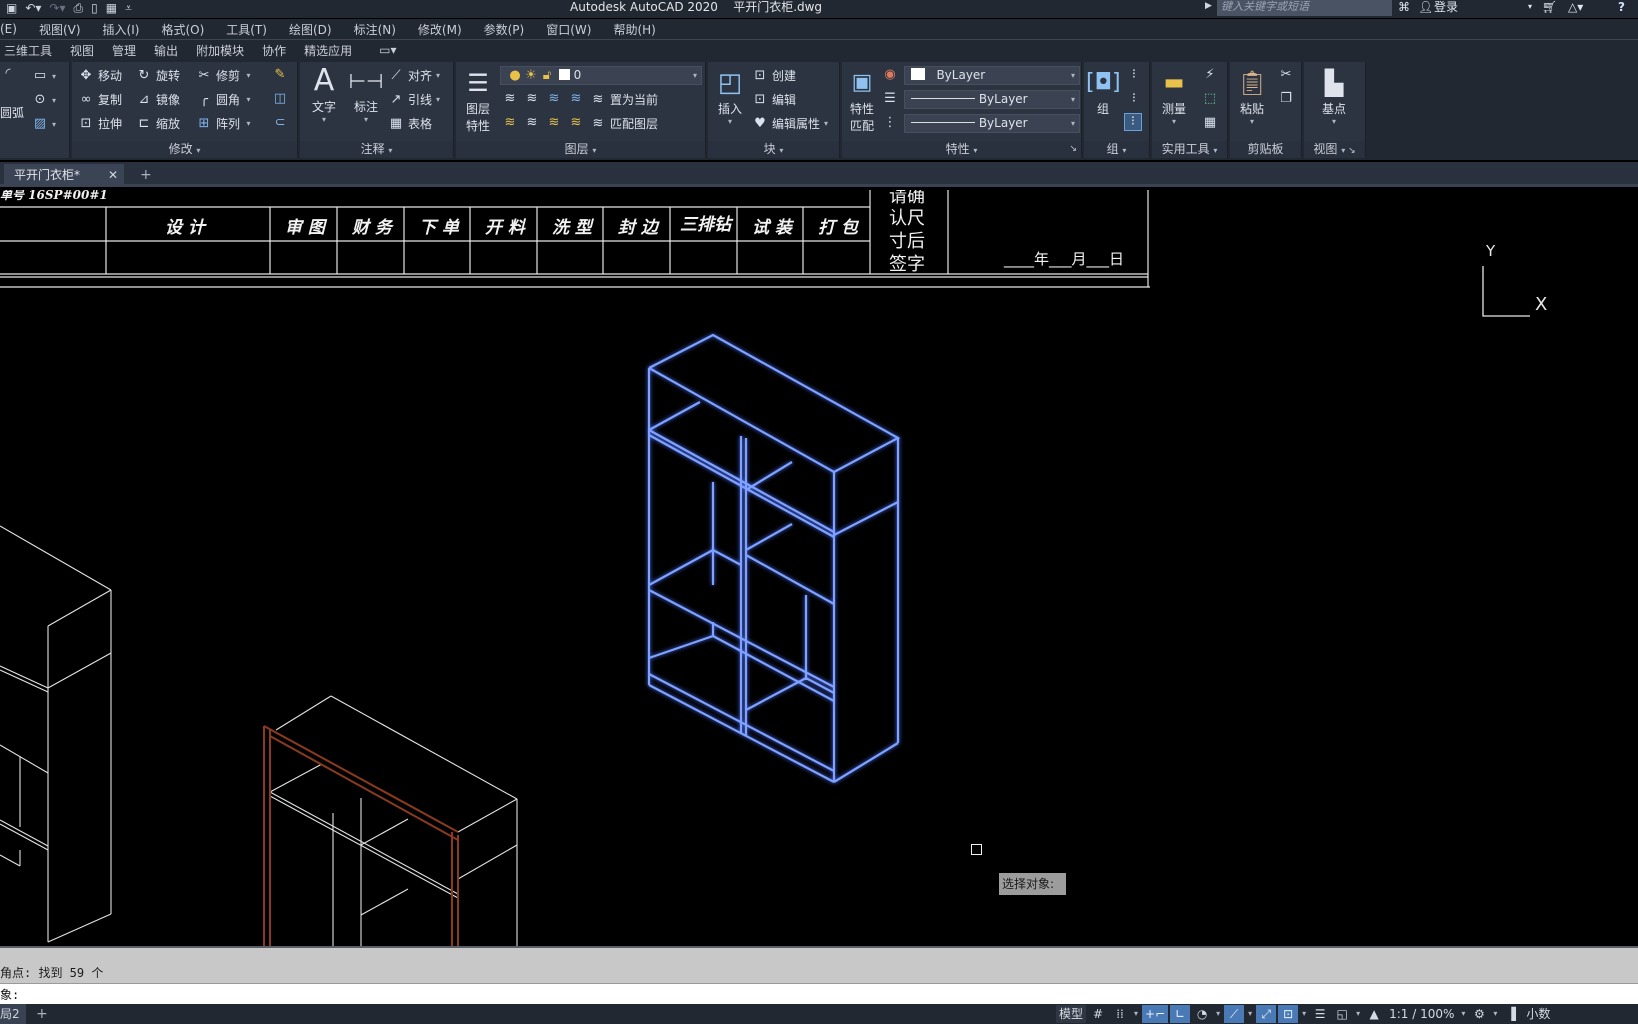 The width and height of the screenshot is (1638, 1024). I want to click on command-input: 象:, so click(819, 993).